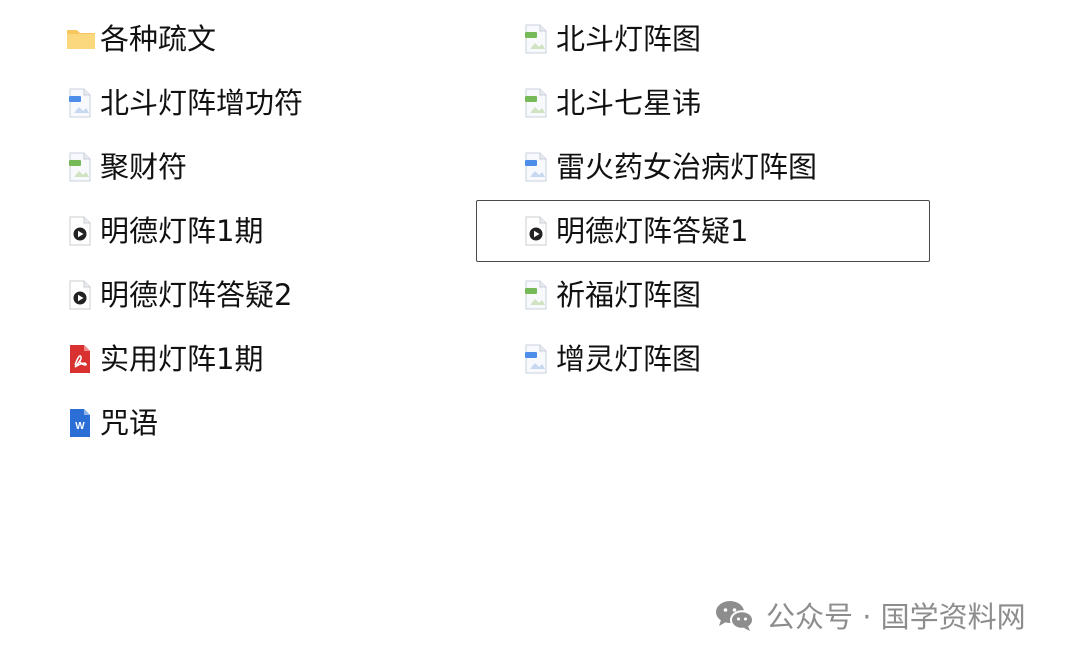 This screenshot has width=1080, height=657. I want to click on file-item: 北斗七星讳, so click(748, 103).